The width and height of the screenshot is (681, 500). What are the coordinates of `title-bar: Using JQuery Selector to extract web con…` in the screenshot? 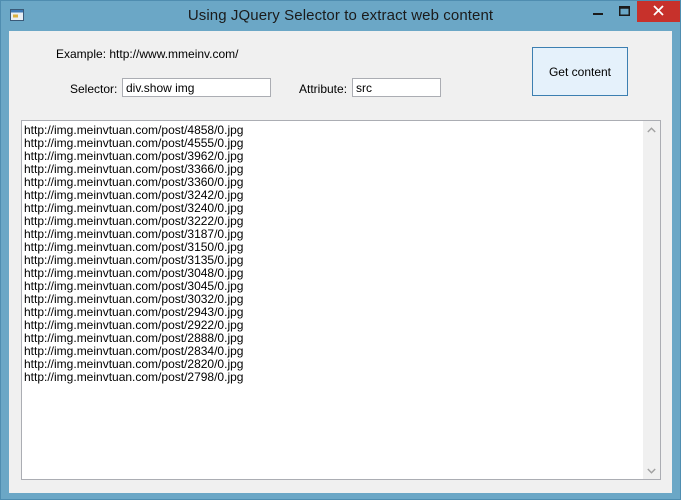 It's located at (340, 16).